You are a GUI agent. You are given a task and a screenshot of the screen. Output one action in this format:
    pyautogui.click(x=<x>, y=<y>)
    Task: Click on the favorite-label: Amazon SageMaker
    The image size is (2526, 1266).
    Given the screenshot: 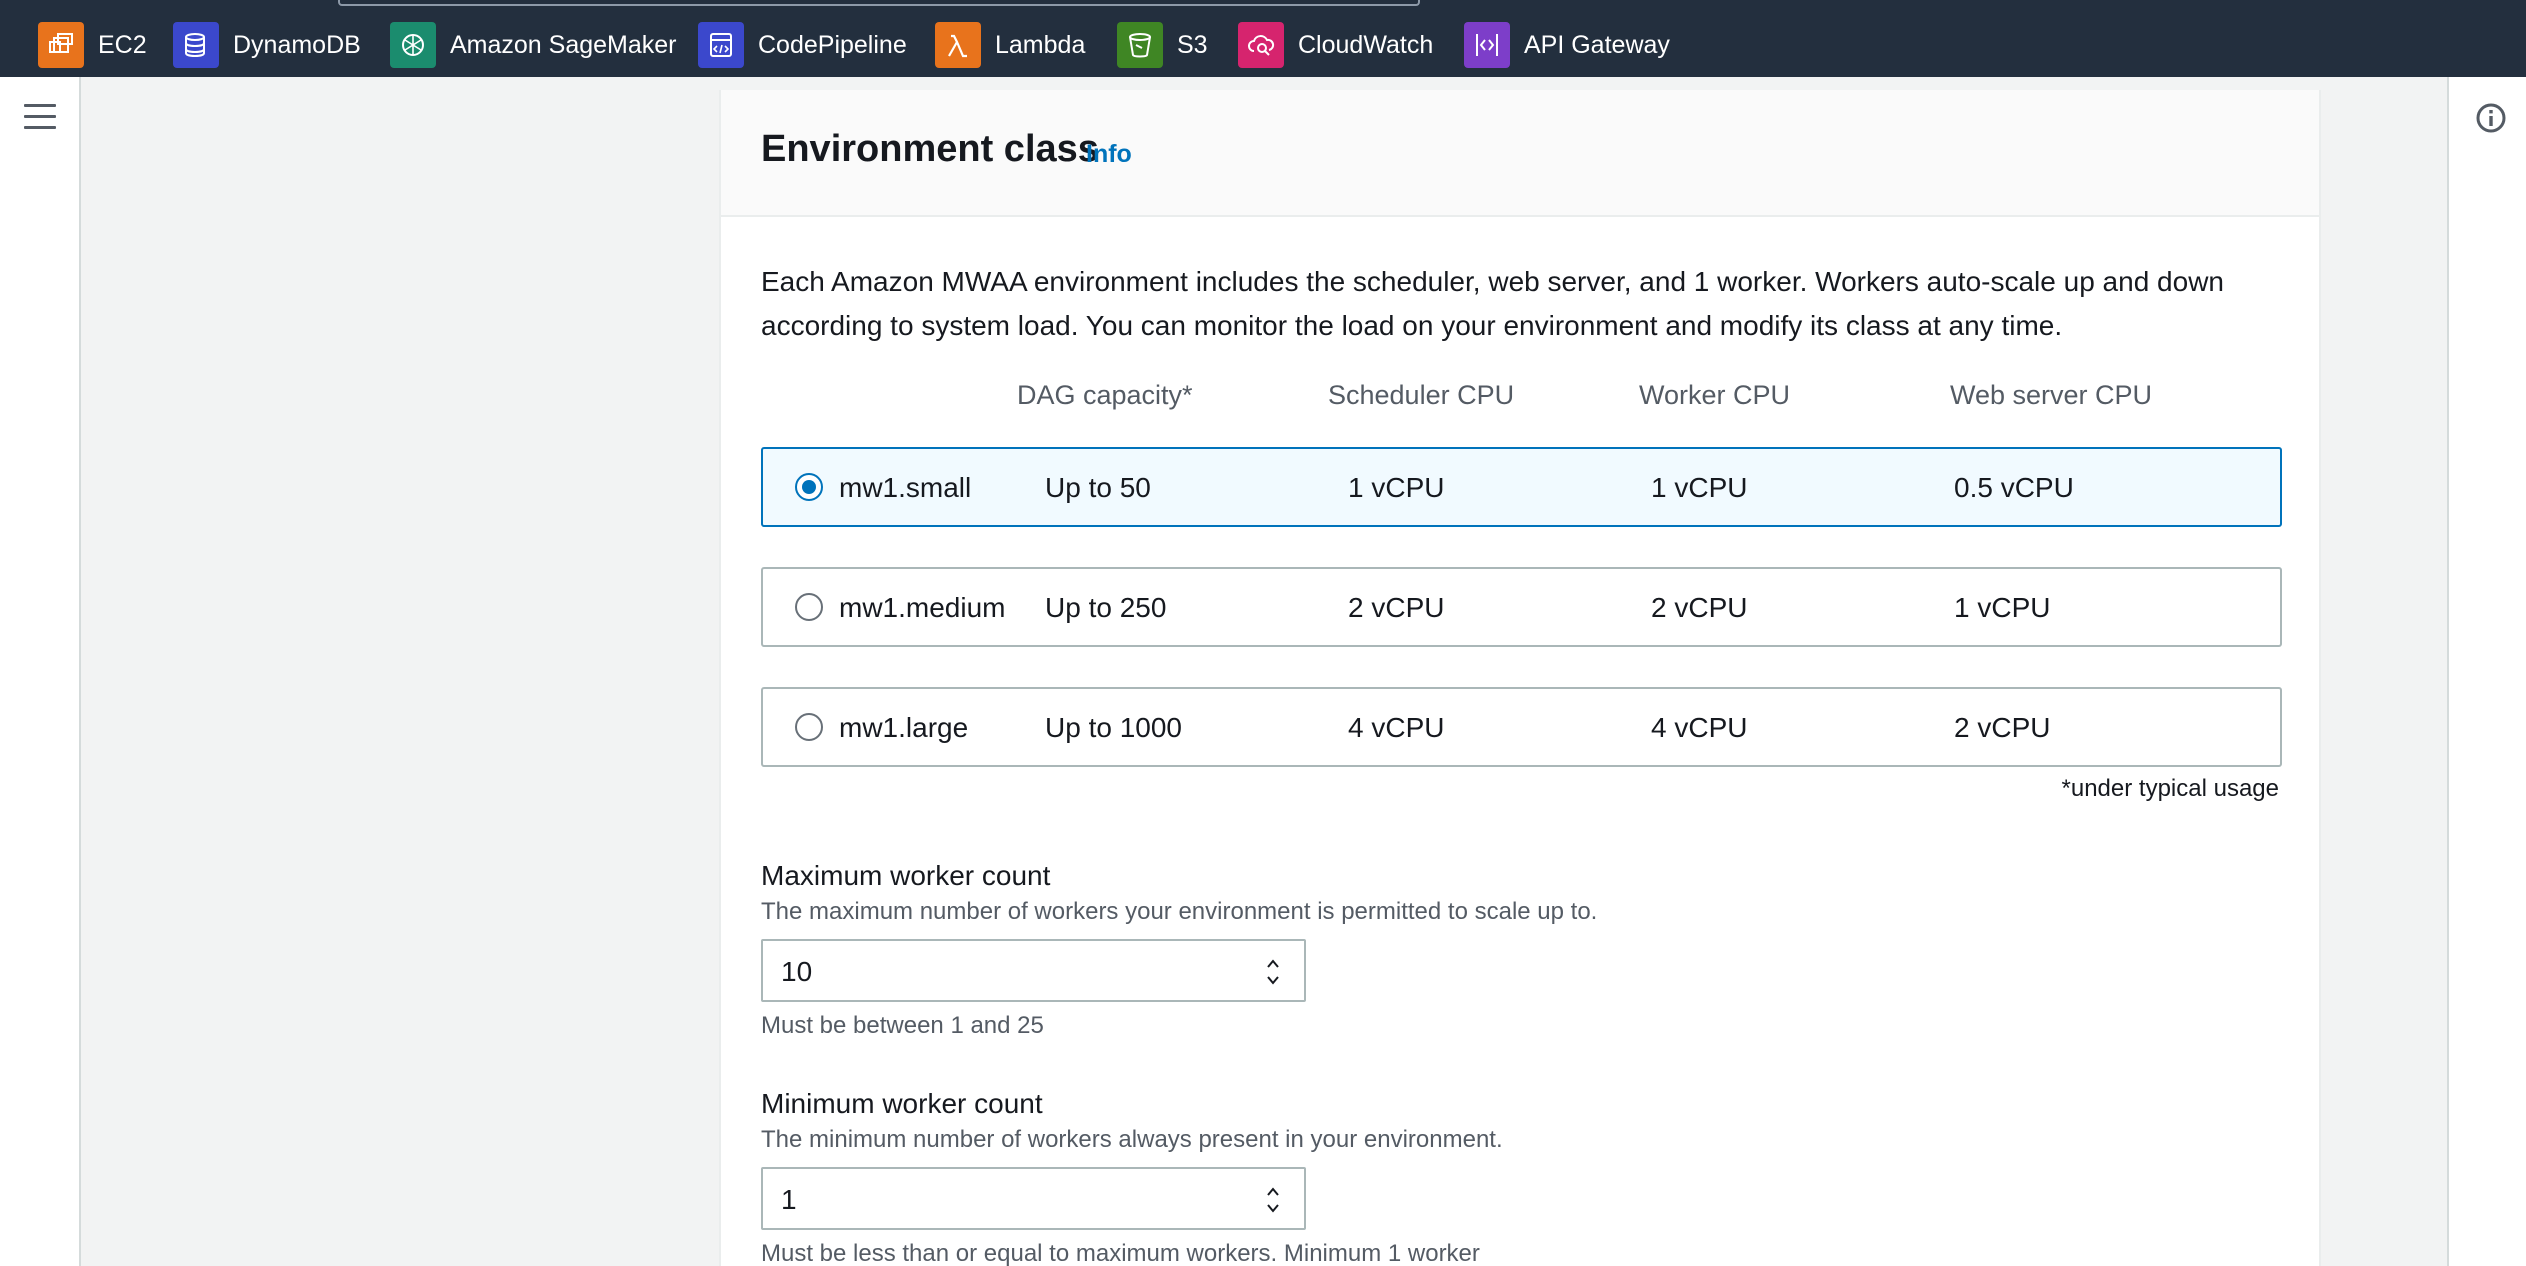 What is the action you would take?
    pyautogui.click(x=563, y=44)
    